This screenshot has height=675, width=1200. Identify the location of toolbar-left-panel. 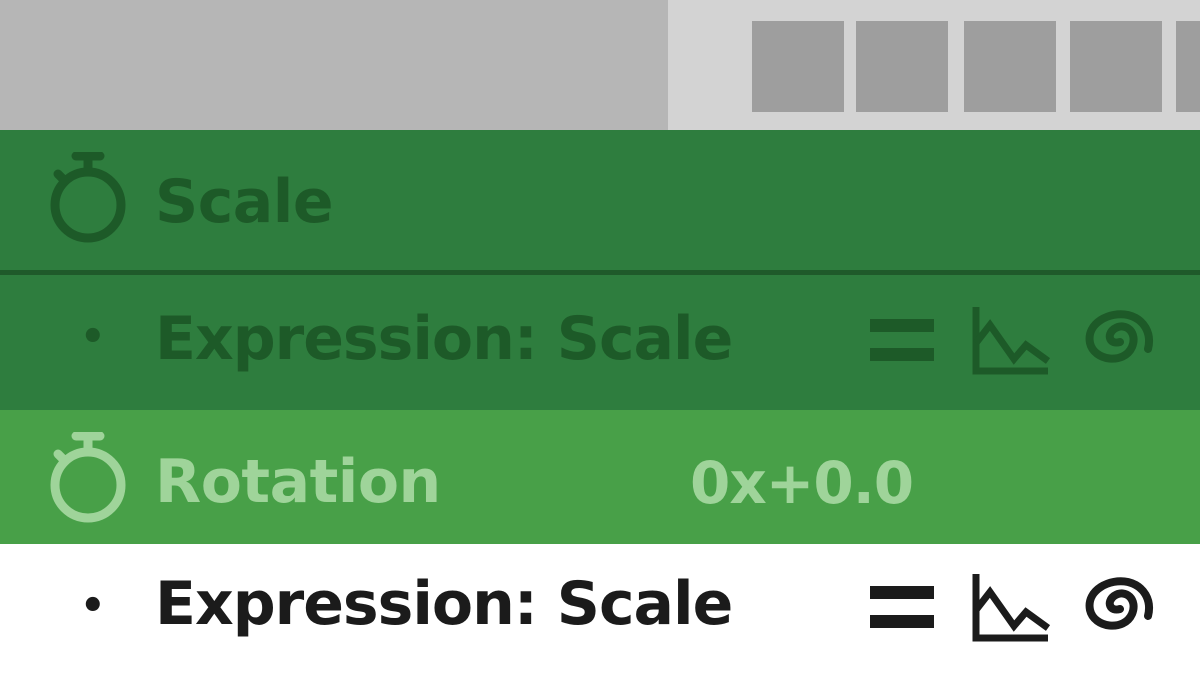
(334, 65).